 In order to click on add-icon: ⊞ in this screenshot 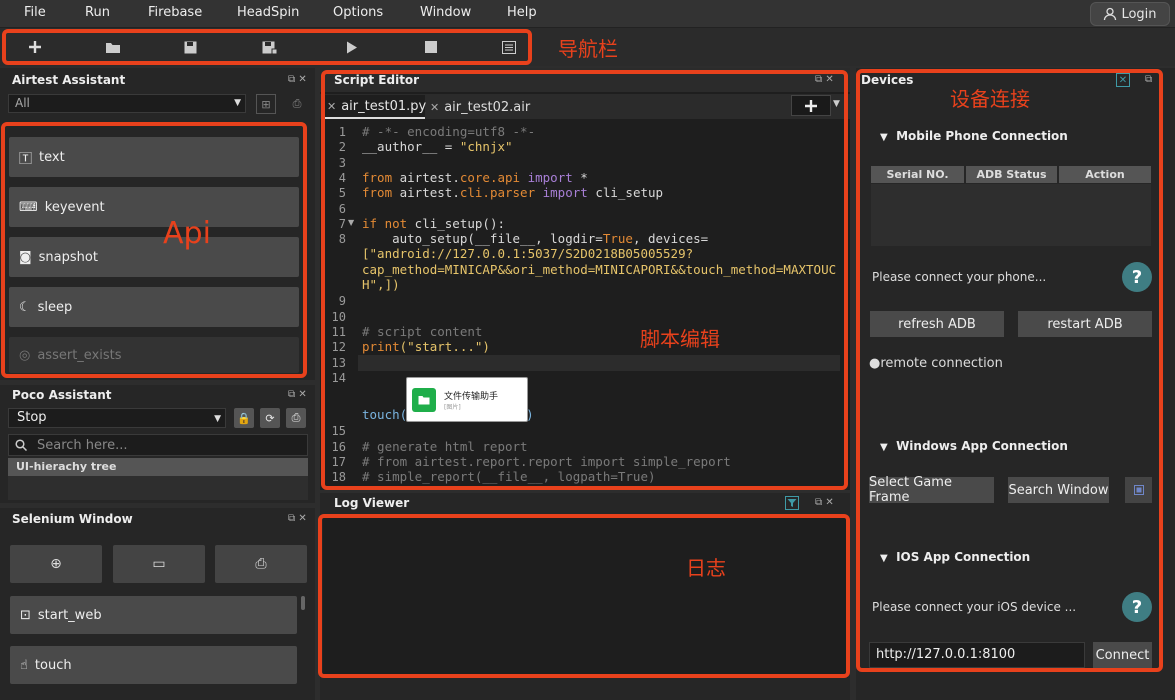, I will do `click(266, 104)`.